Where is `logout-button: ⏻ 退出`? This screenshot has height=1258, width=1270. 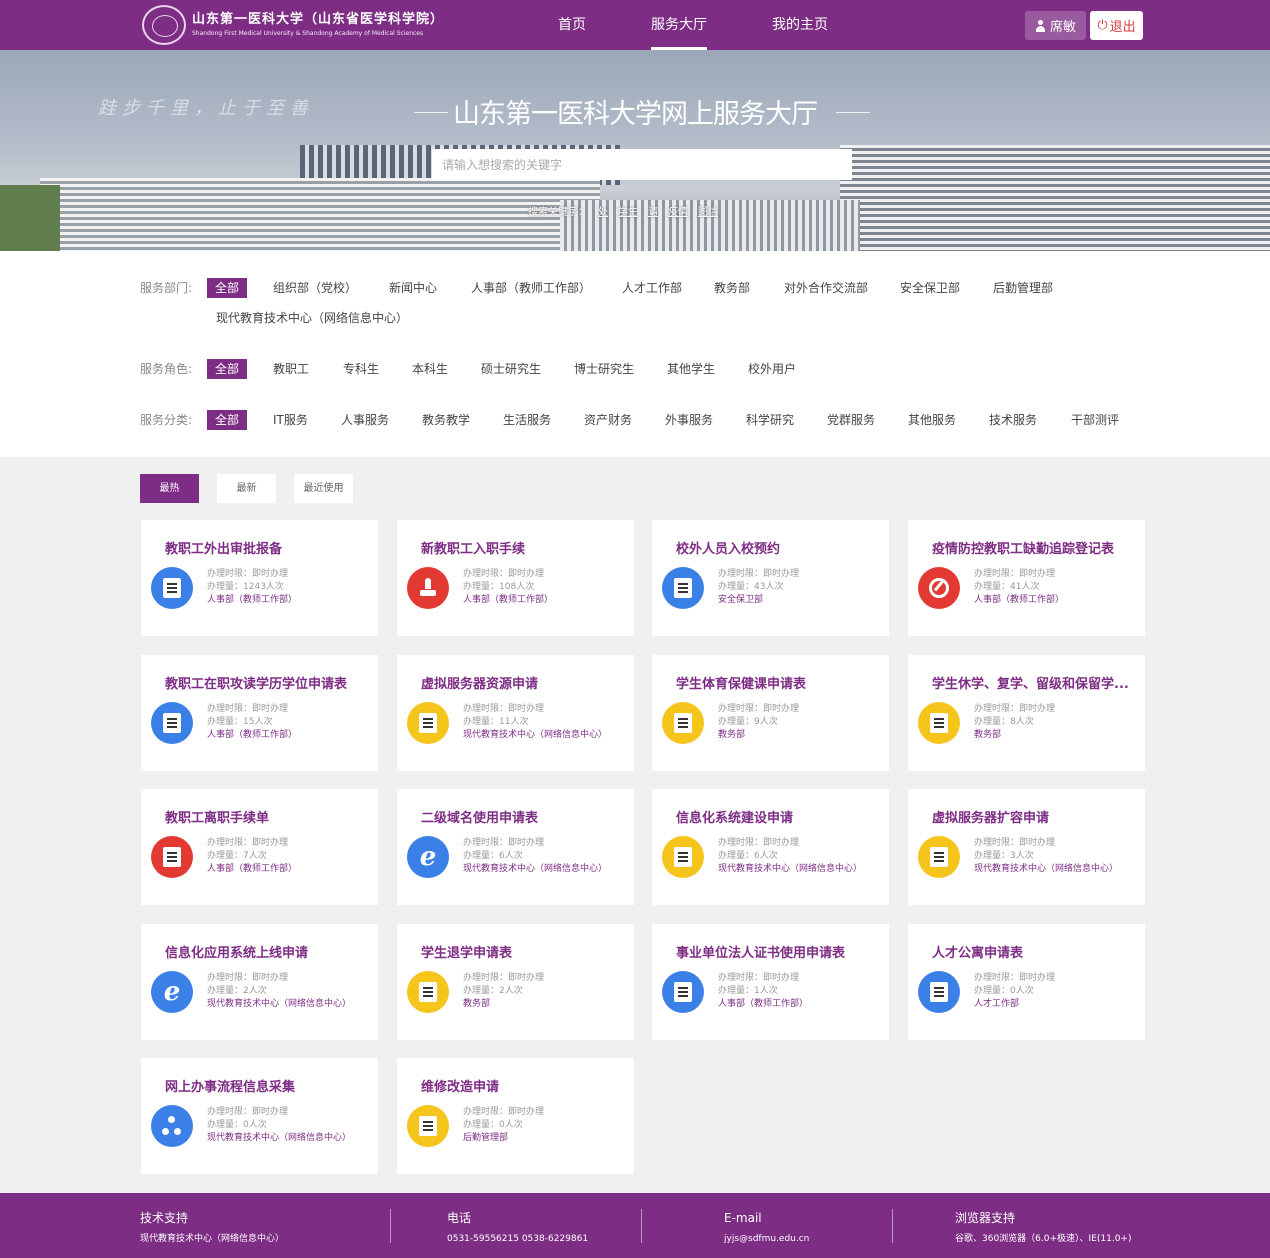 logout-button: ⏻ 退出 is located at coordinates (1116, 25).